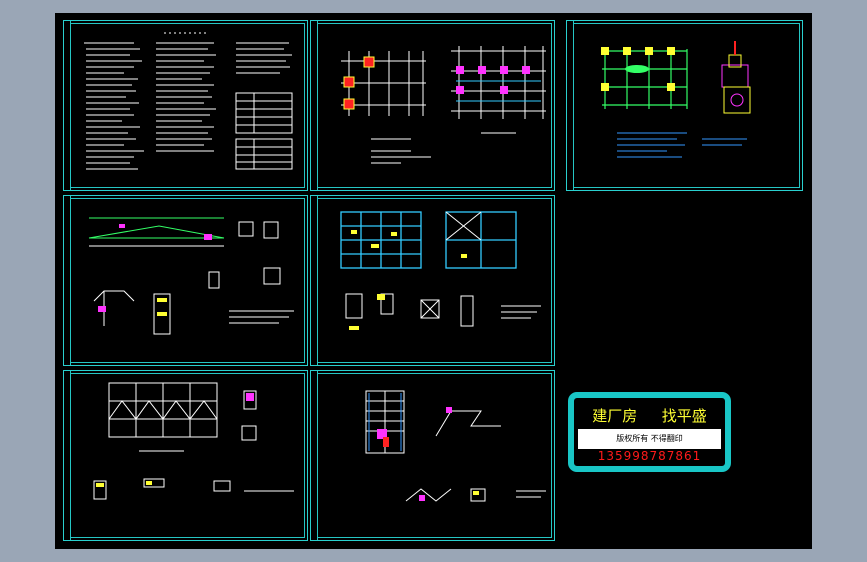  What do you see at coordinates (443, 105) in the screenshot?
I see `foundation-plan-drawing` at bounding box center [443, 105].